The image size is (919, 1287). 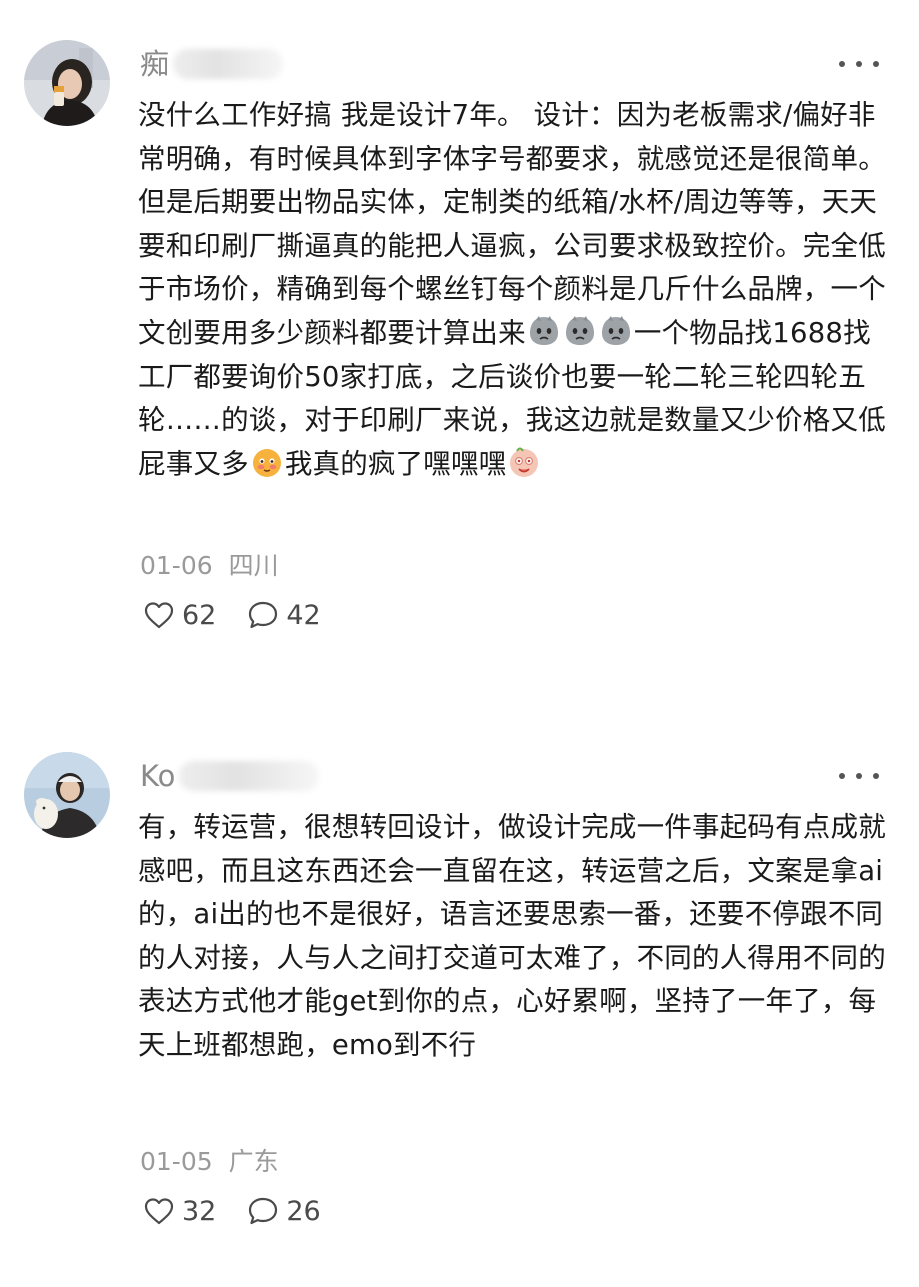 I want to click on comment-date: 01-06, so click(x=176, y=565).